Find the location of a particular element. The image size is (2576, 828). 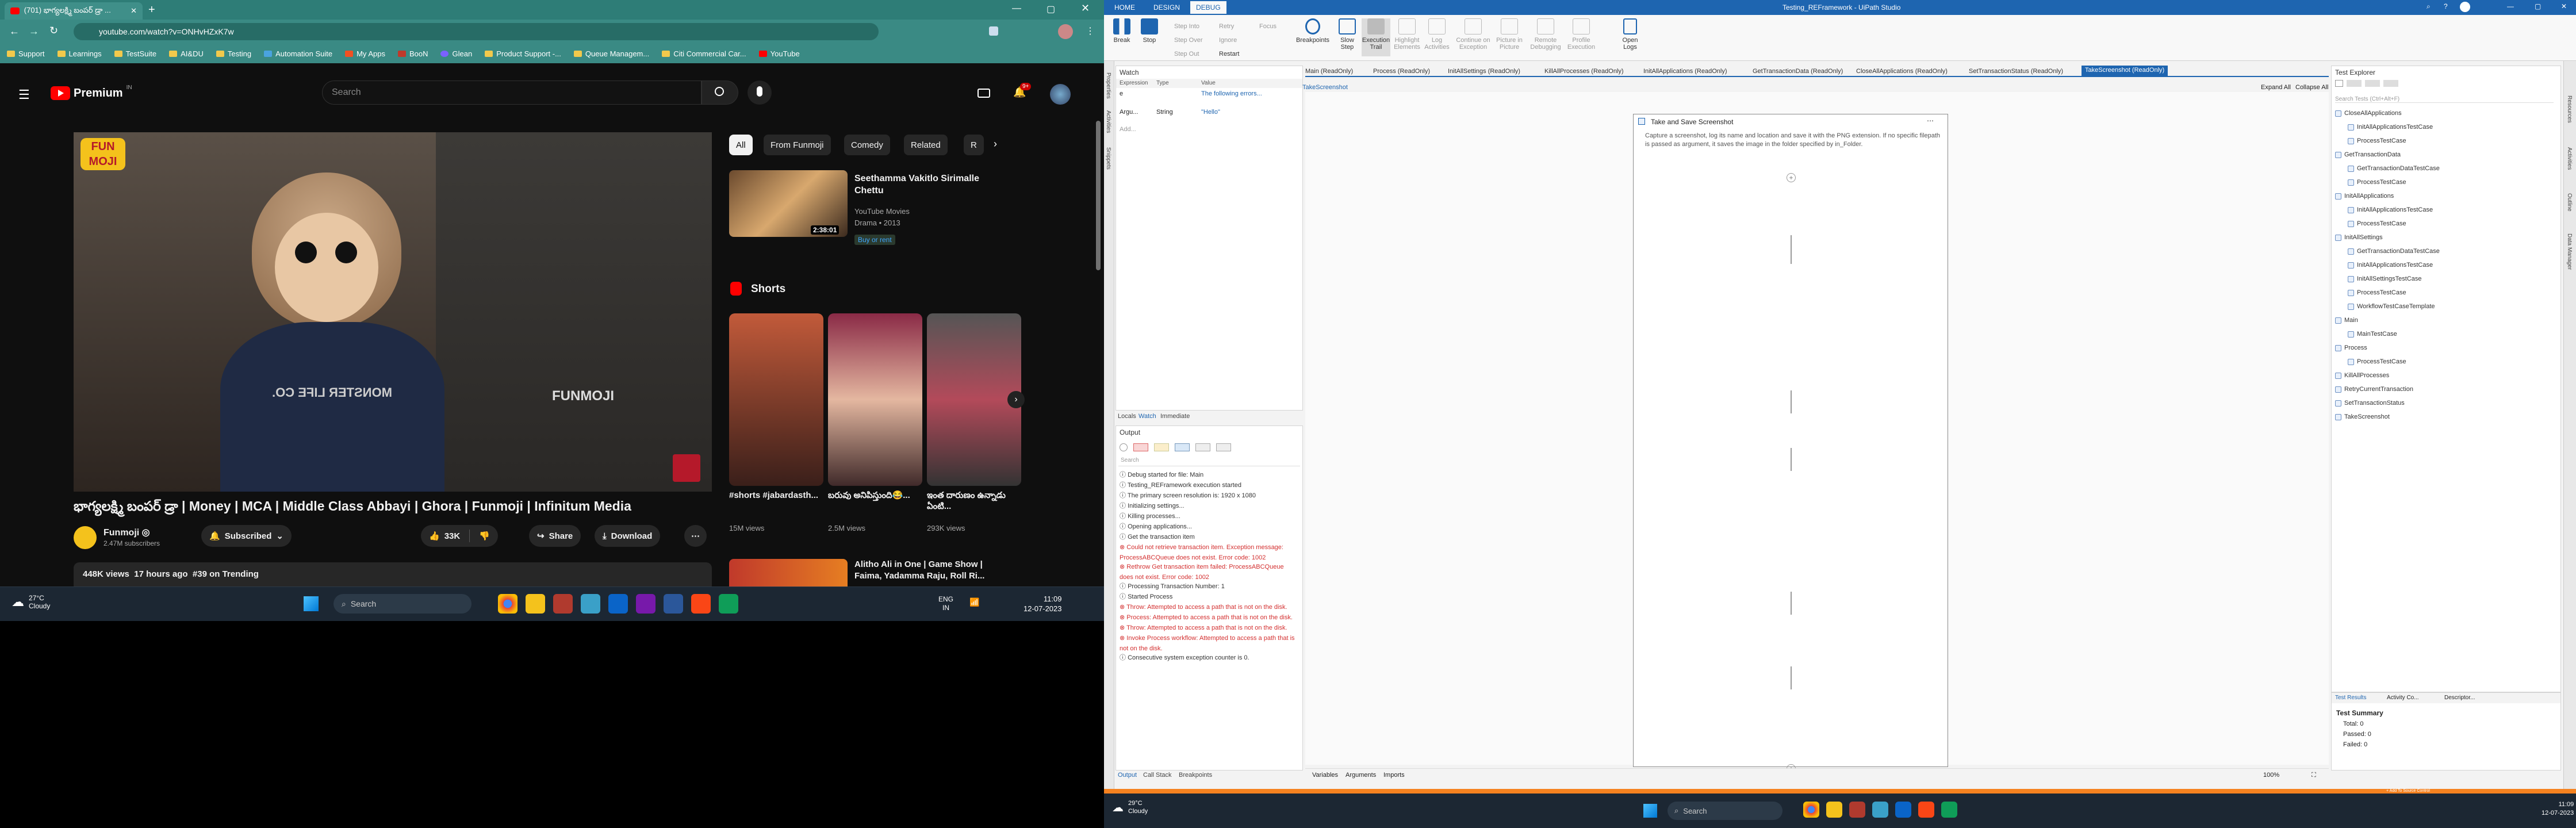

test-search-input: Search Tests (Ctrl+Alt+F) is located at coordinates (2444, 99).